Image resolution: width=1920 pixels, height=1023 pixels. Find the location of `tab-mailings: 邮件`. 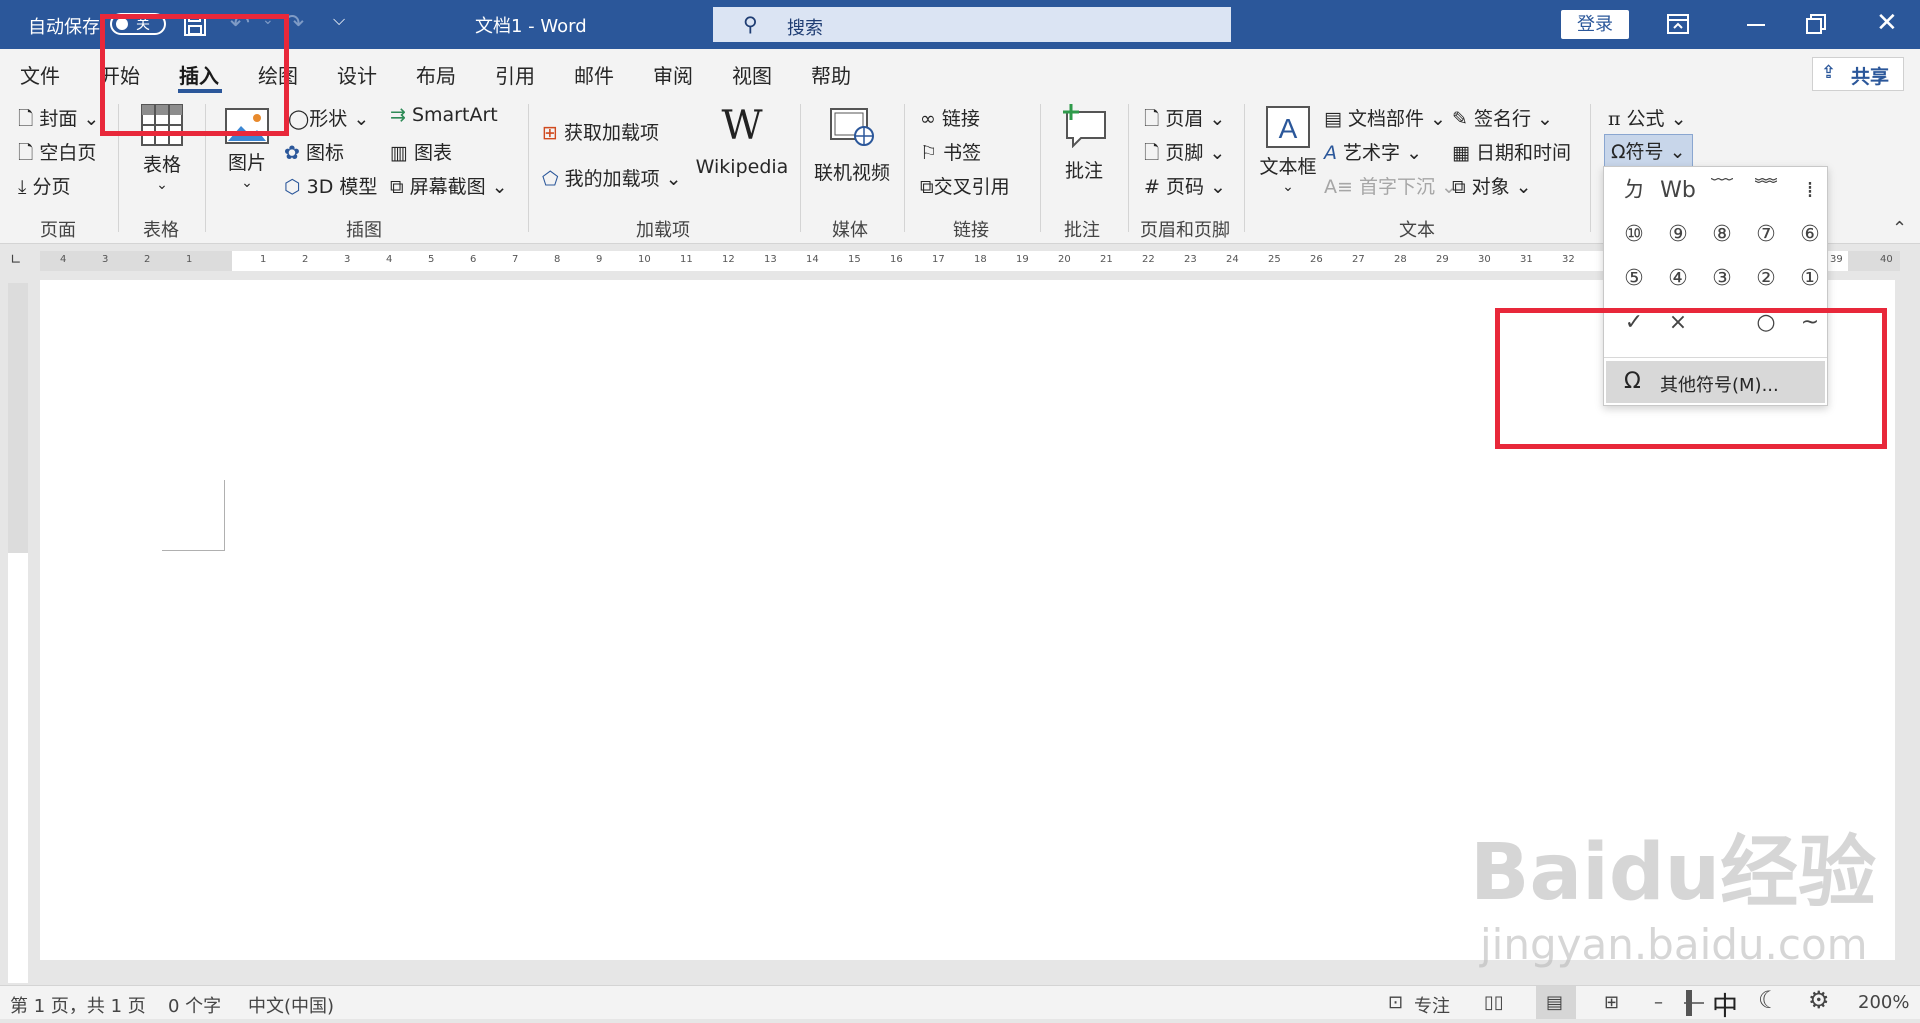

tab-mailings: 邮件 is located at coordinates (594, 74).